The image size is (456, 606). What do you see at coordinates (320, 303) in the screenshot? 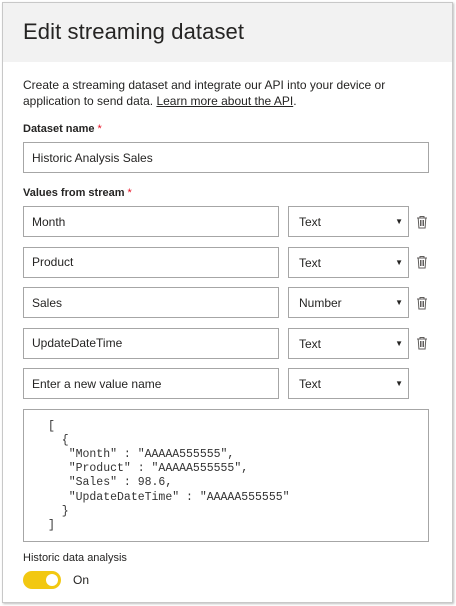
I see `value-type-selected: Number` at bounding box center [320, 303].